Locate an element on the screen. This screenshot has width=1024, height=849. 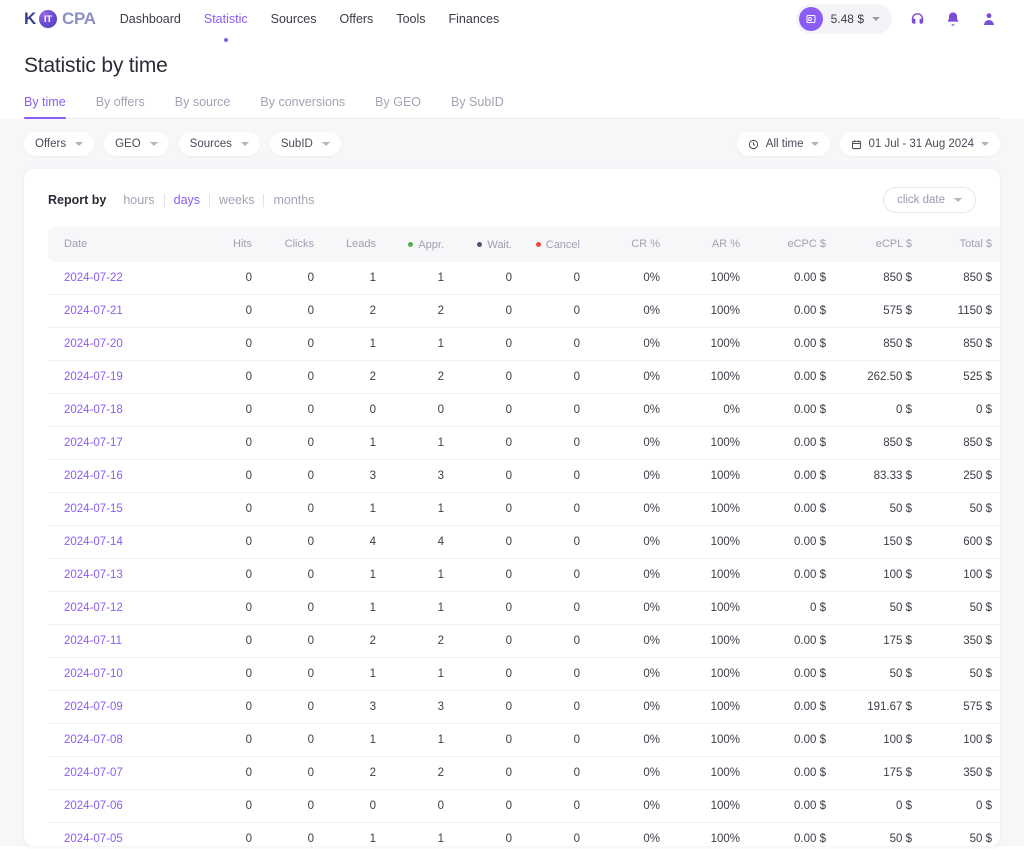
table-cell: 1150 $ is located at coordinates (960, 311).